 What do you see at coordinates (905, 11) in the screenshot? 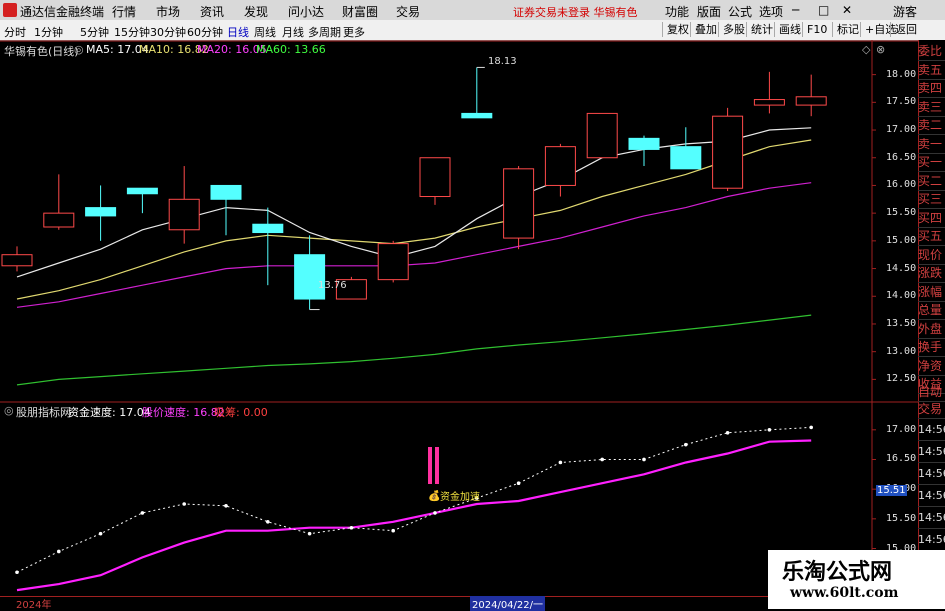
I see `guest-label: 游客` at bounding box center [905, 11].